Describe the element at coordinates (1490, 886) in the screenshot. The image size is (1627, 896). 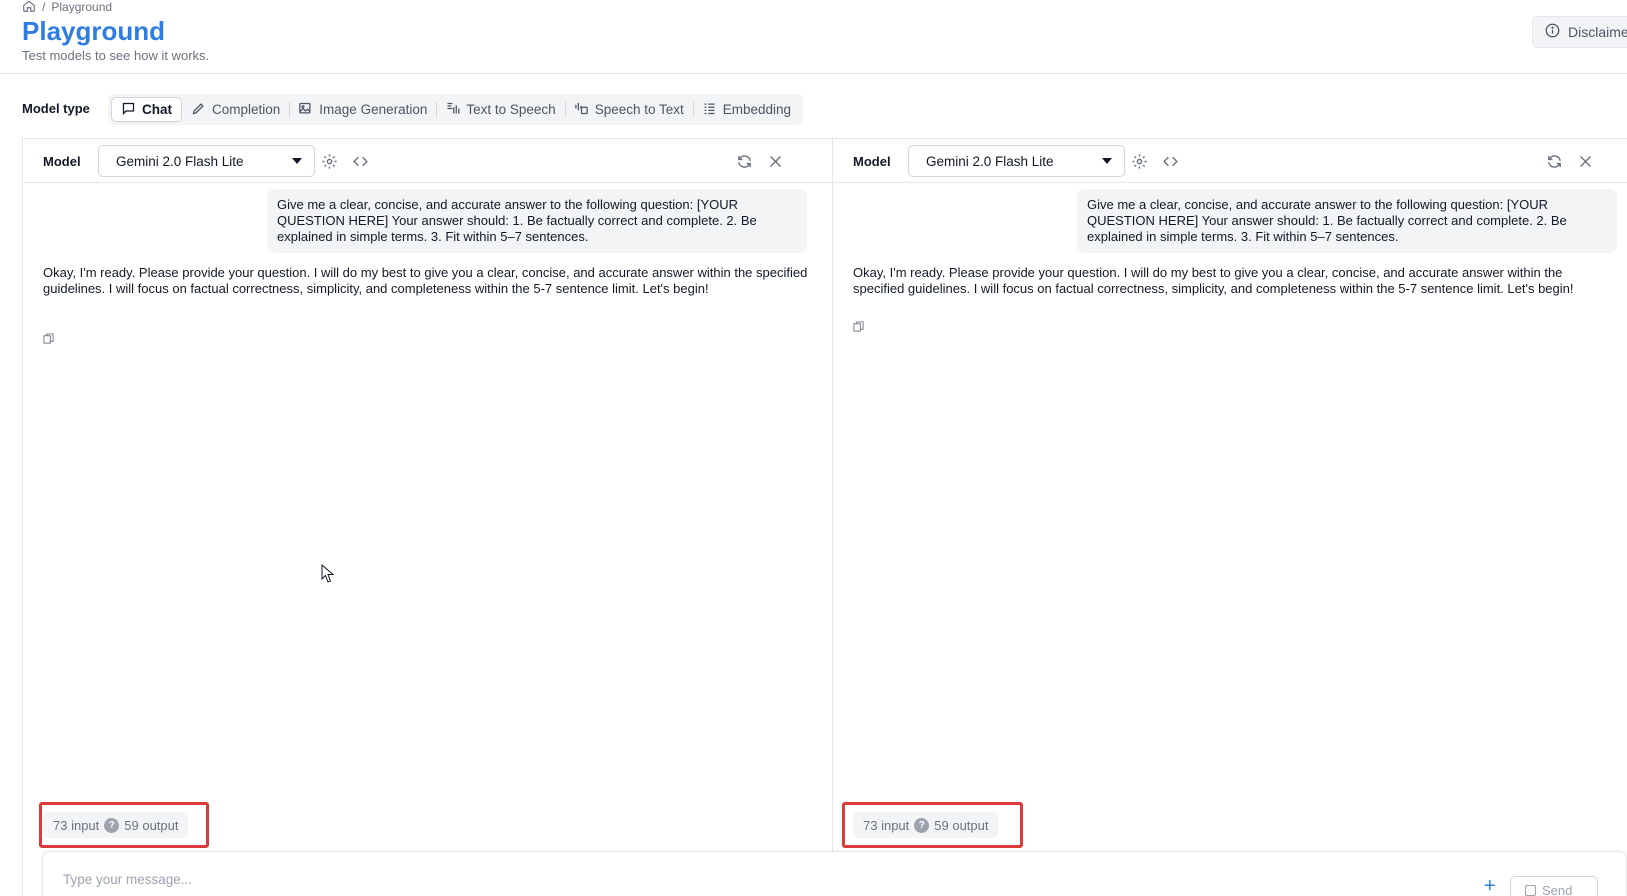
I see `add-button: +` at that location.